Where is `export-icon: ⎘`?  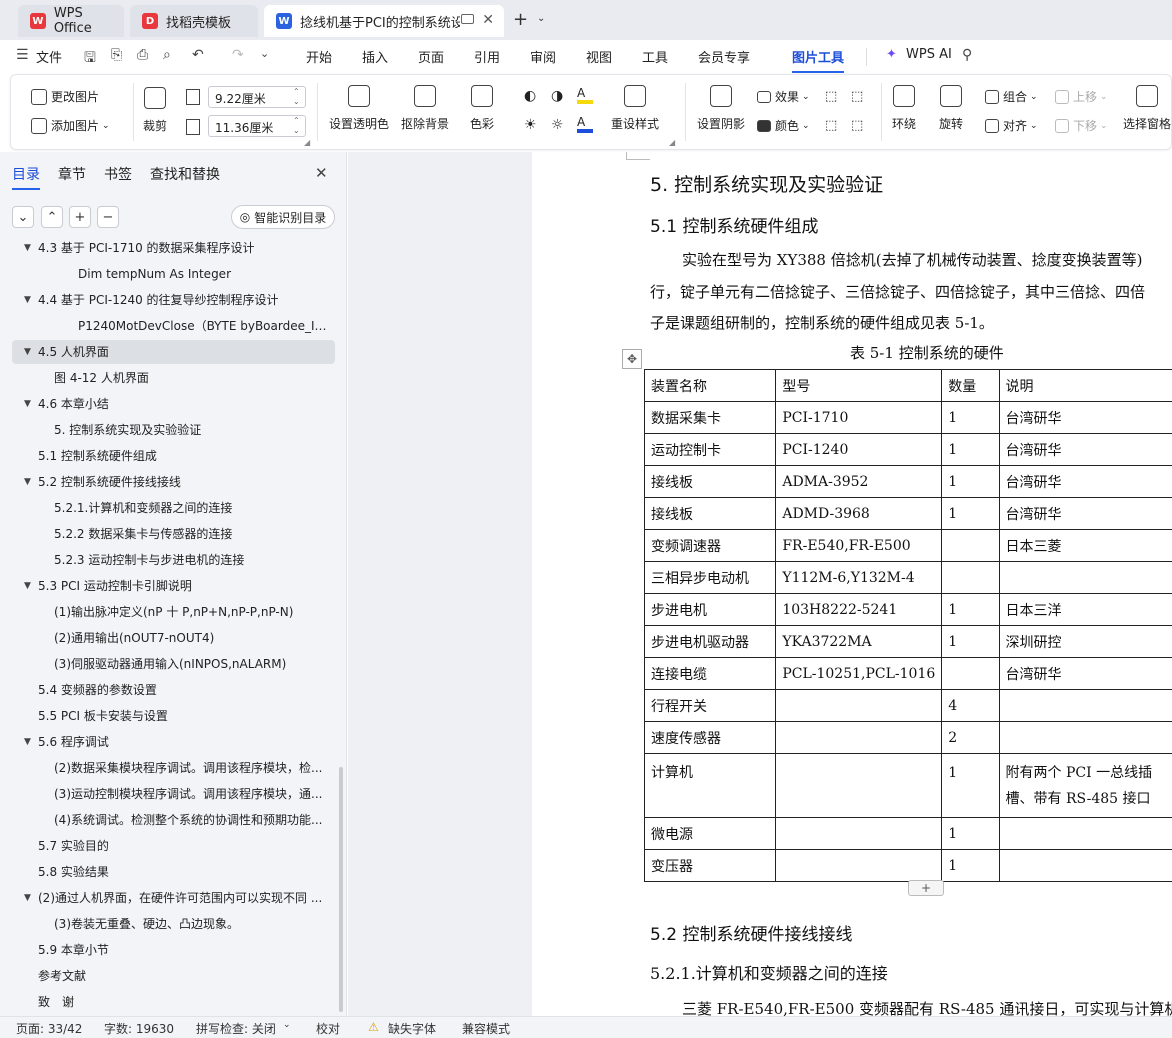 export-icon: ⎘ is located at coordinates (116, 55).